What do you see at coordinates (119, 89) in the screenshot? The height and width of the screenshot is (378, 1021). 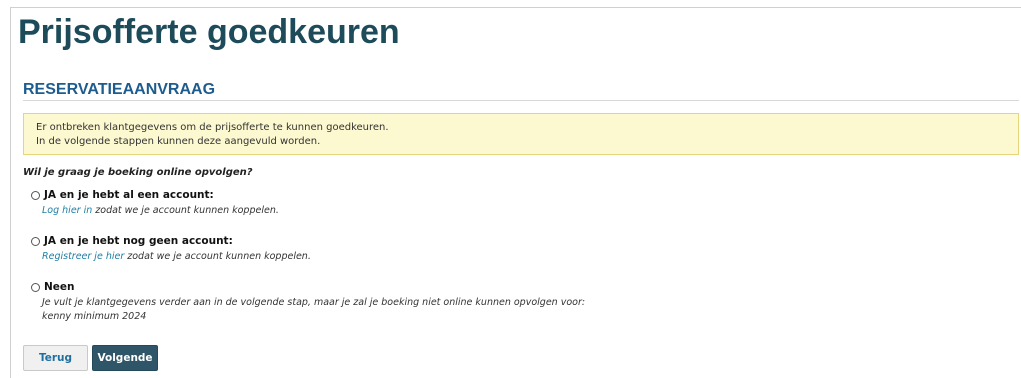 I see `section-title: RESERVATIEAANVRAAG` at bounding box center [119, 89].